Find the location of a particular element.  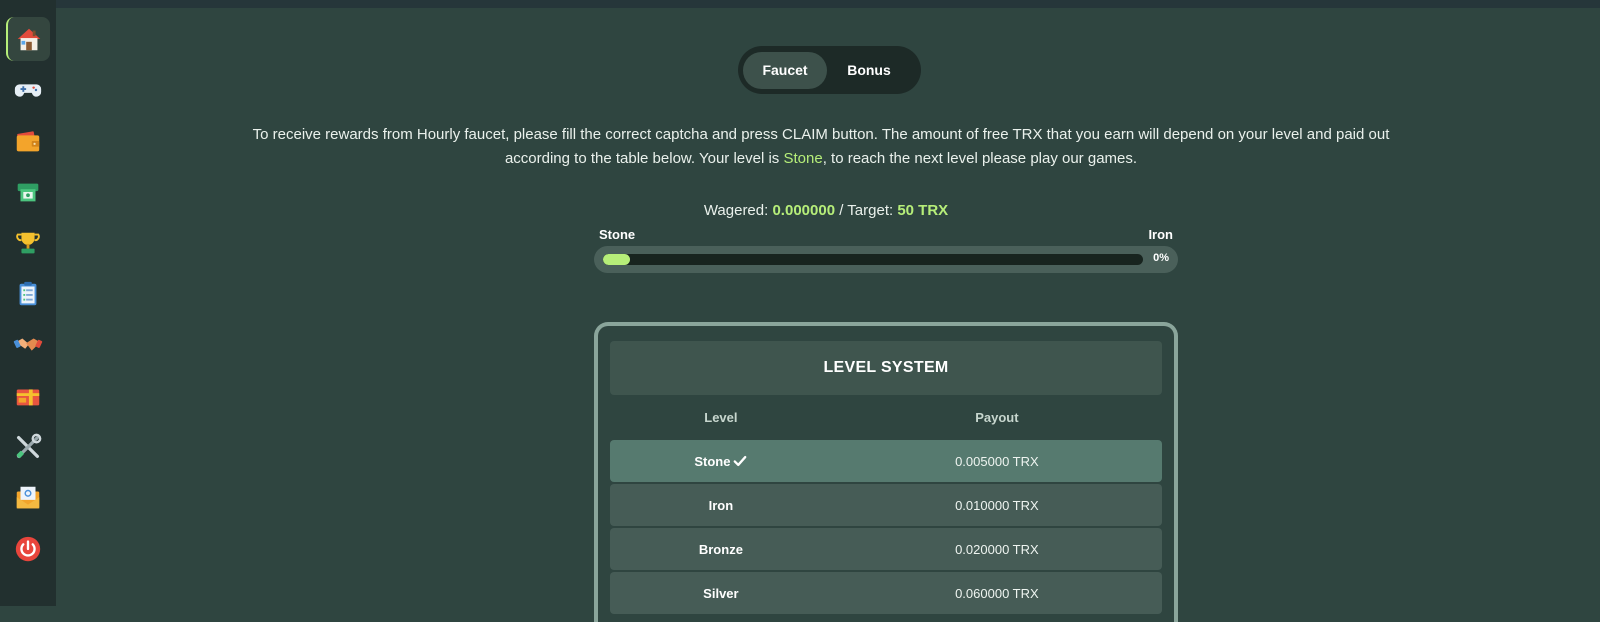

faucet-tabs: Faucet Bonus is located at coordinates (829, 70).